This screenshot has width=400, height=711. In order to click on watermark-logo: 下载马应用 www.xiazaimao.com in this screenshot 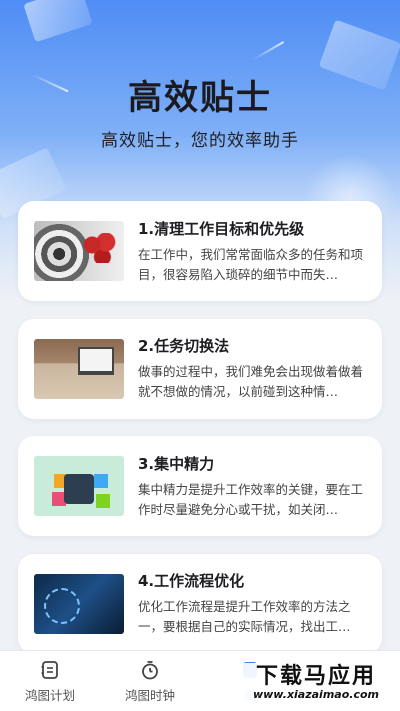, I will do `click(316, 683)`.